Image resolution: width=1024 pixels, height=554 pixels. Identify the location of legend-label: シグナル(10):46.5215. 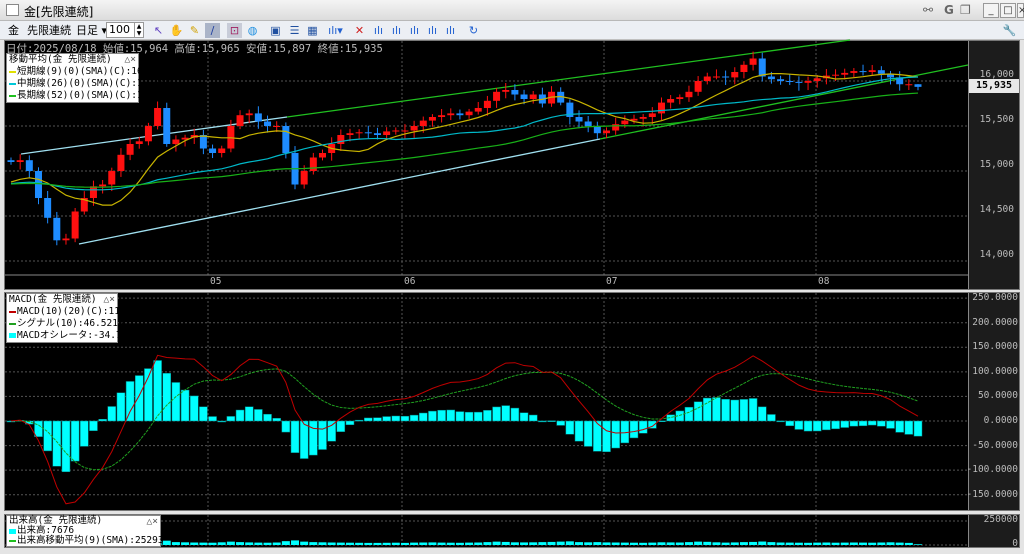
(70, 323).